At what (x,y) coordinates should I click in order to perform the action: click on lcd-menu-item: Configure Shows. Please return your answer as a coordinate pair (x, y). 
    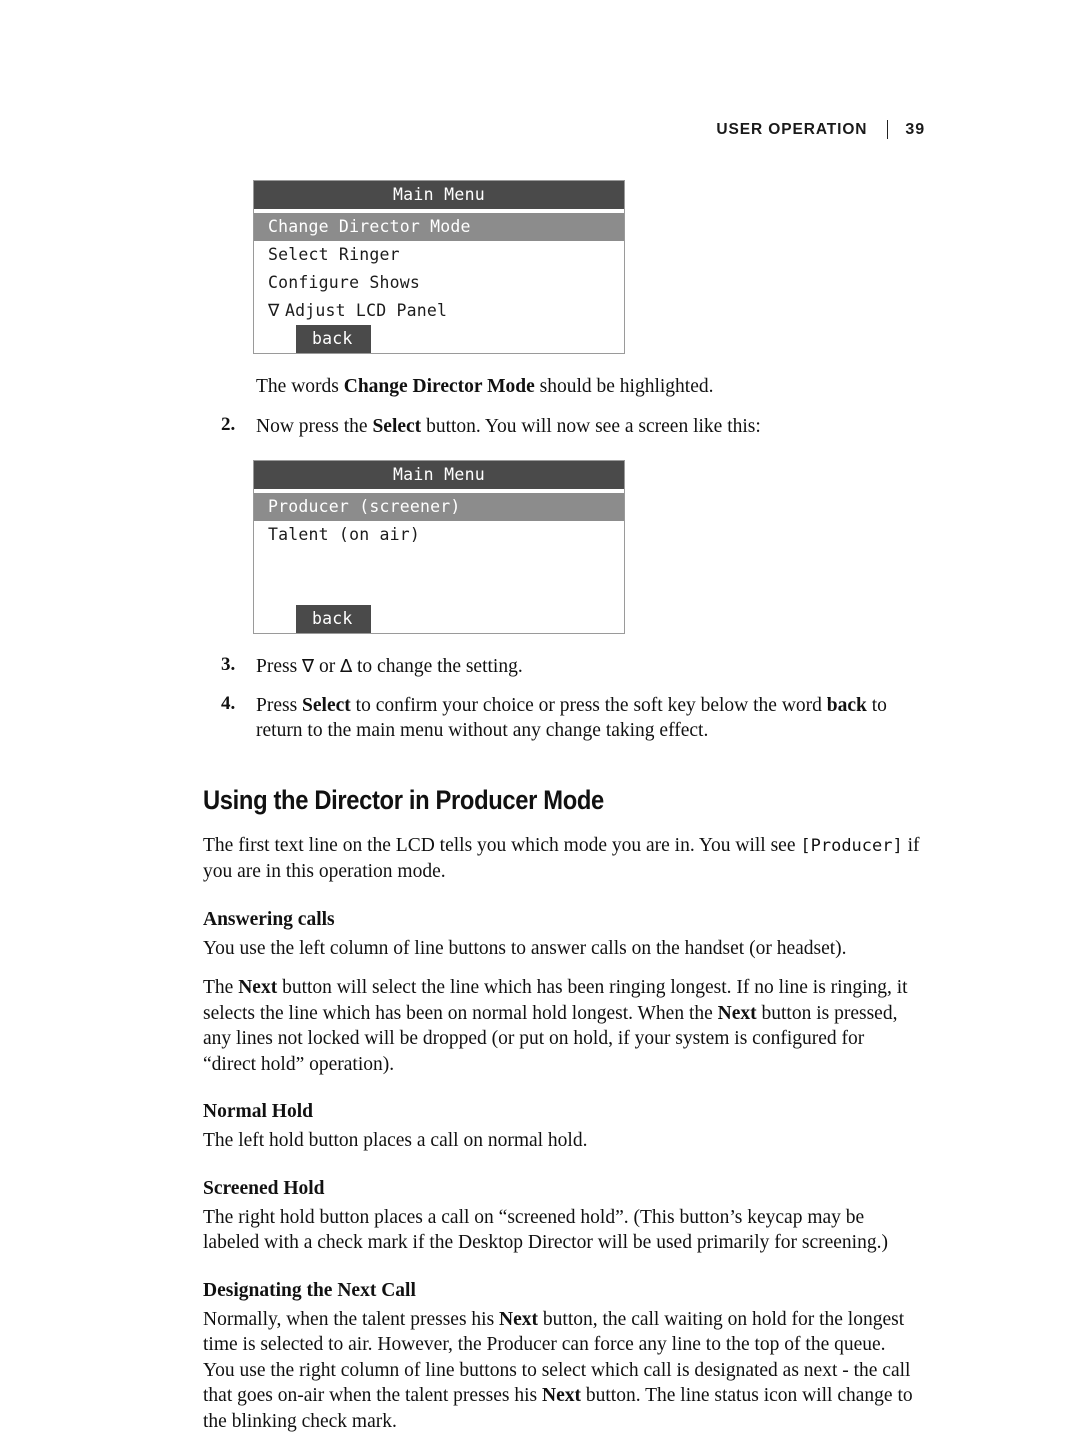
    Looking at the image, I should click on (439, 283).